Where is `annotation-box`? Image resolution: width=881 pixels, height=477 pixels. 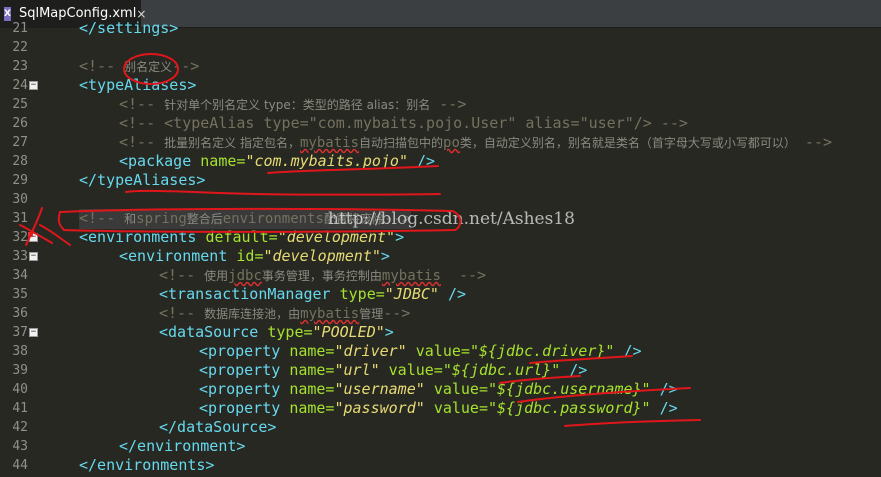
annotation-box is located at coordinates (259, 220).